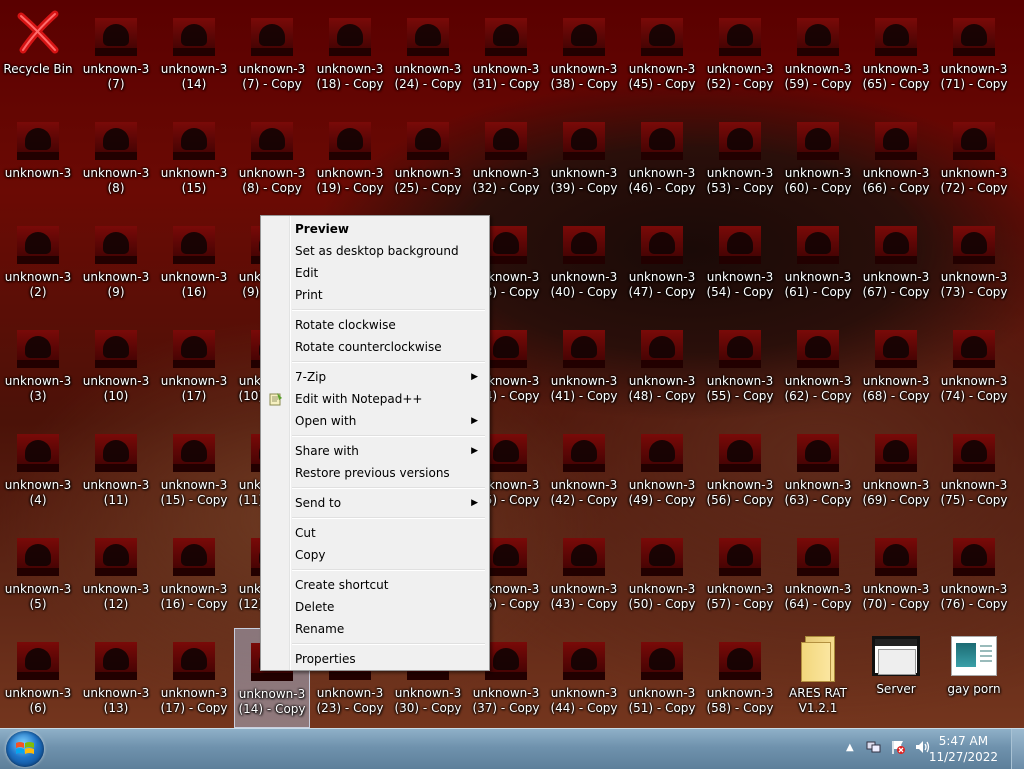 The image size is (1024, 769). I want to click on desktop-icon: unknown-3 (53) - Copy, so click(740, 158).